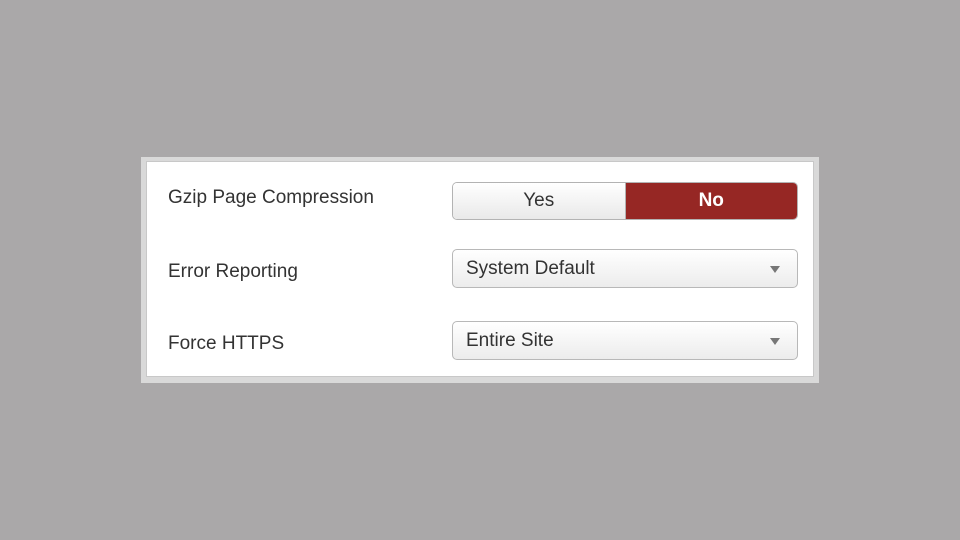 The height and width of the screenshot is (540, 960). What do you see at coordinates (271, 197) in the screenshot?
I see `gzip-label: Gzip Page Compression` at bounding box center [271, 197].